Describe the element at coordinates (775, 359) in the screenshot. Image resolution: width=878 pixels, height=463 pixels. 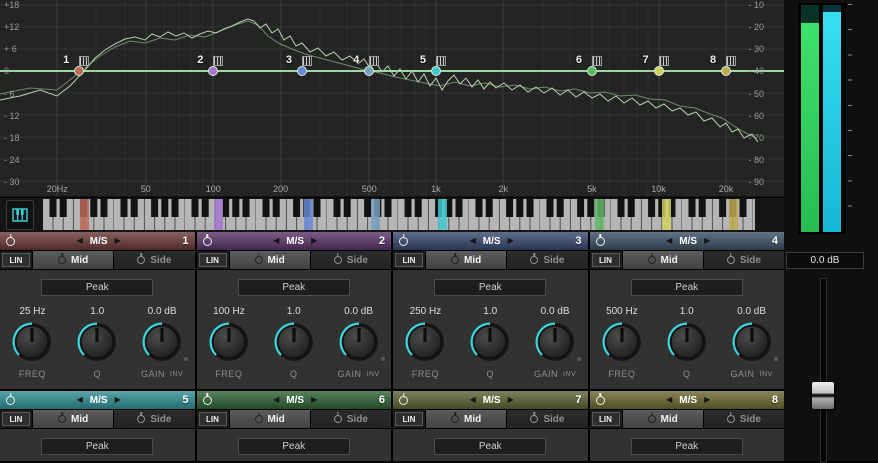
I see `invert-led` at that location.